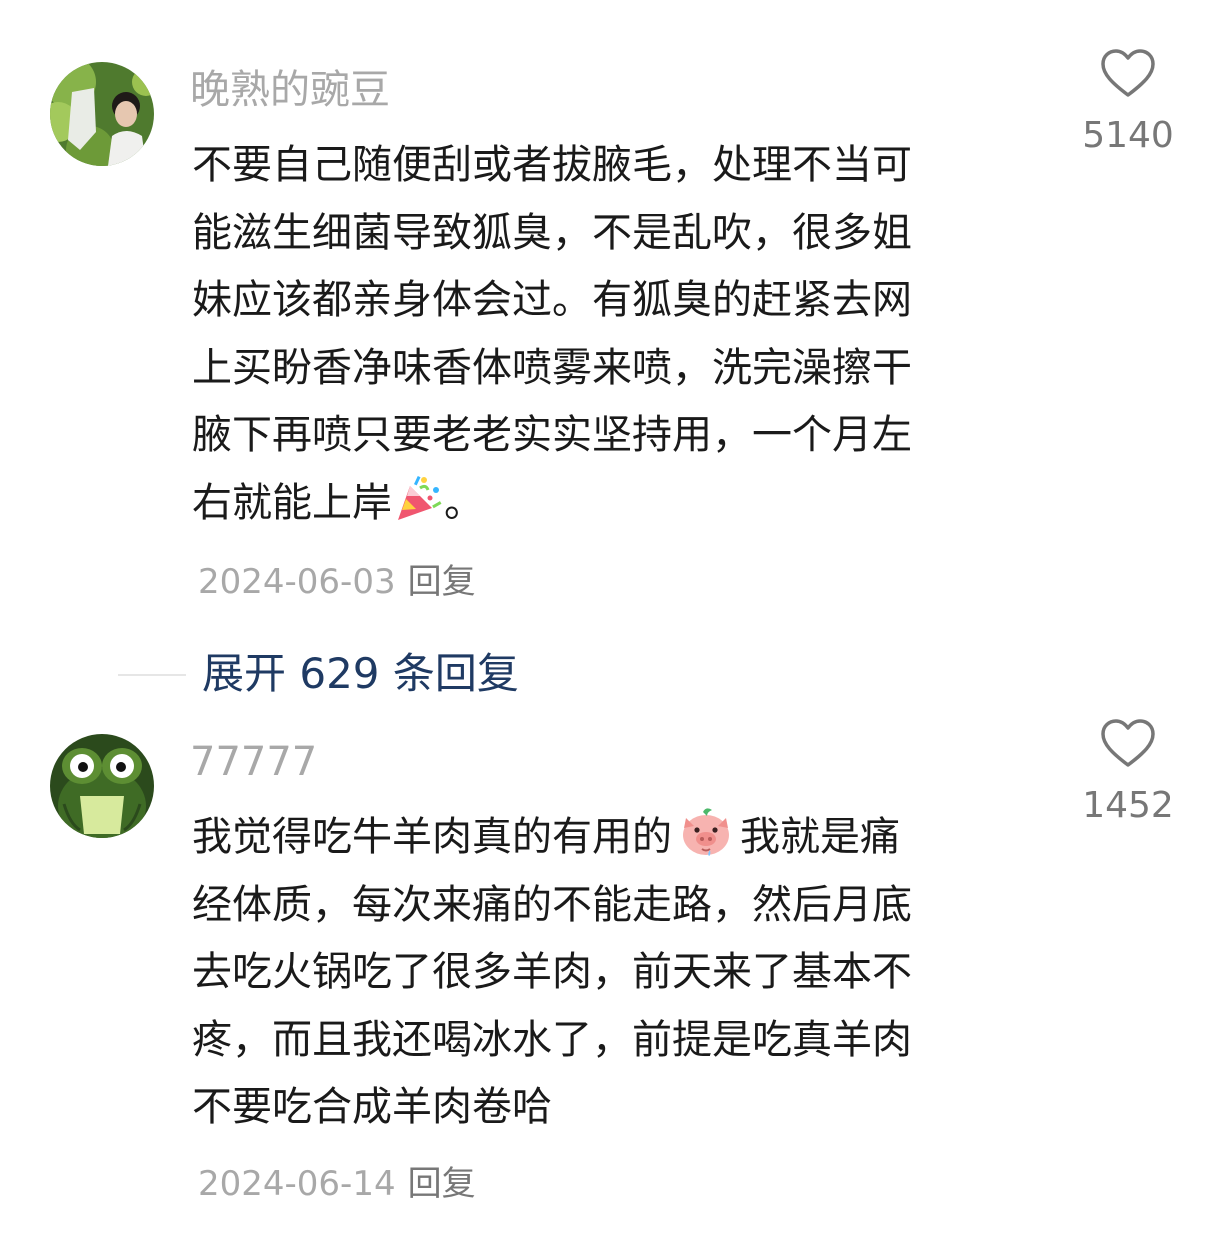 The image size is (1220, 1248). Describe the element at coordinates (290, 90) in the screenshot. I see `username: 晚熟的豌豆` at that location.